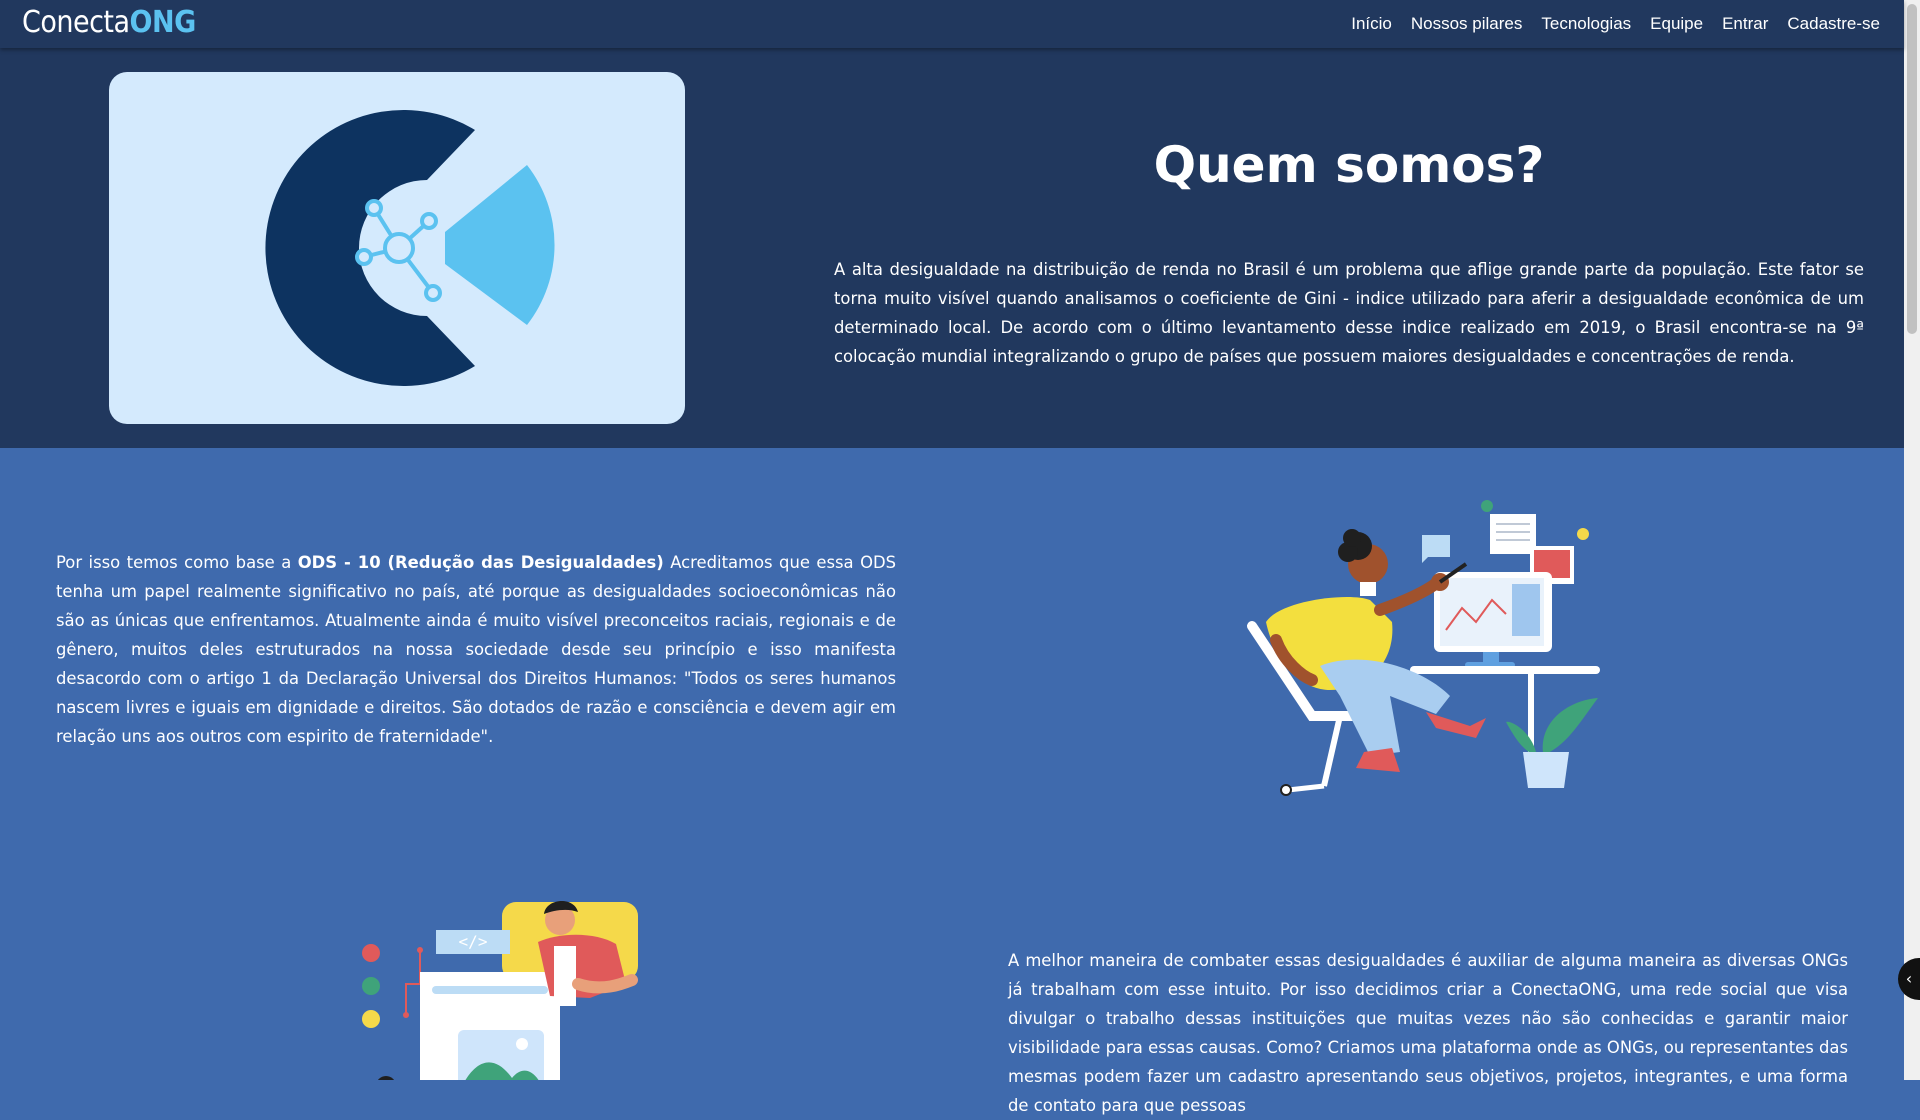 The image size is (1920, 1120). Describe the element at coordinates (480, 562) in the screenshot. I see `ods-highlight: ODS - 10 (Redução das Desigualdades)` at that location.